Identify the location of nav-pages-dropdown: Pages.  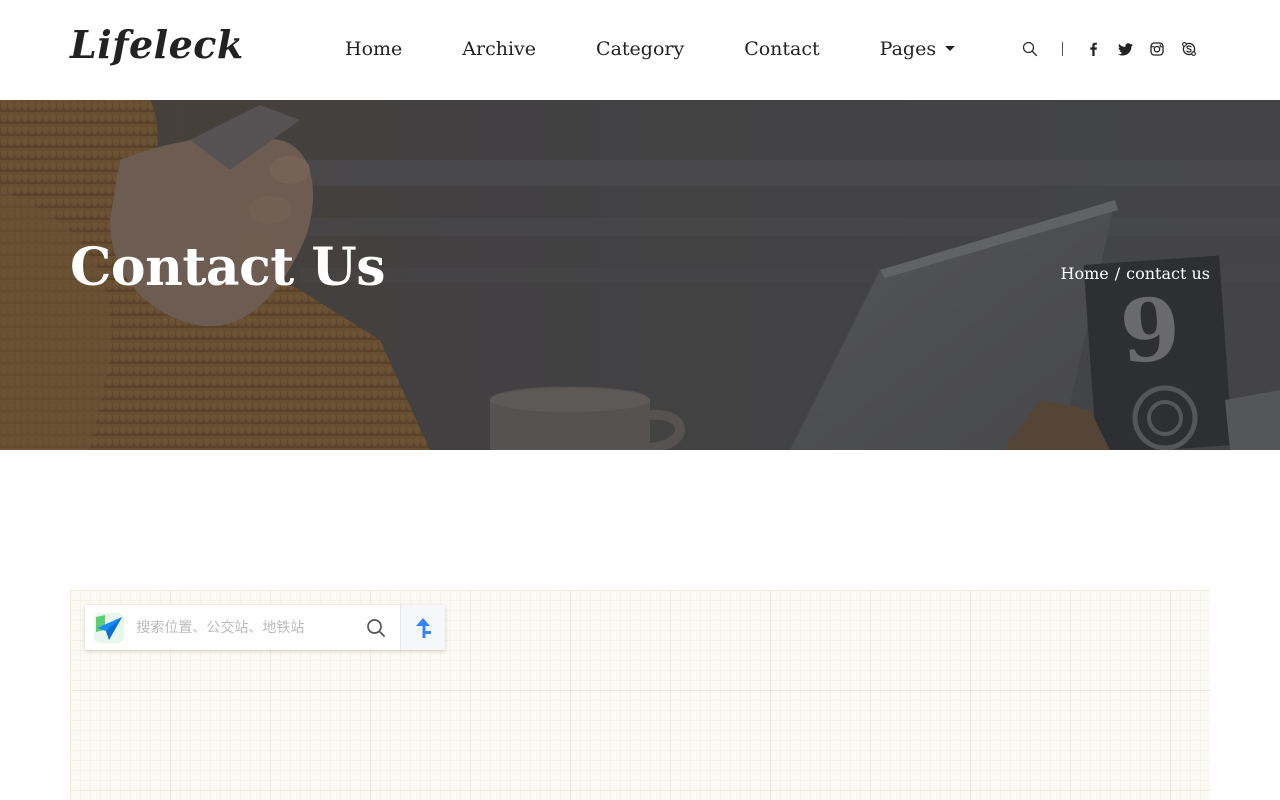
(917, 49).